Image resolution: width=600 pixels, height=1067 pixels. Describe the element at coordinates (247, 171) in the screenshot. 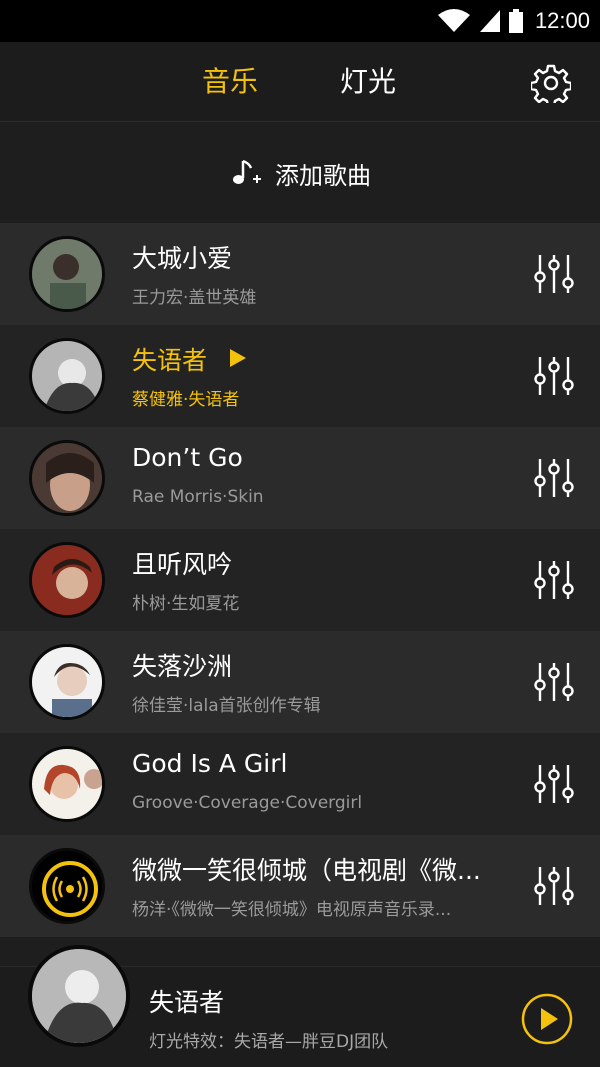

I see `music-note-plus-icon` at that location.